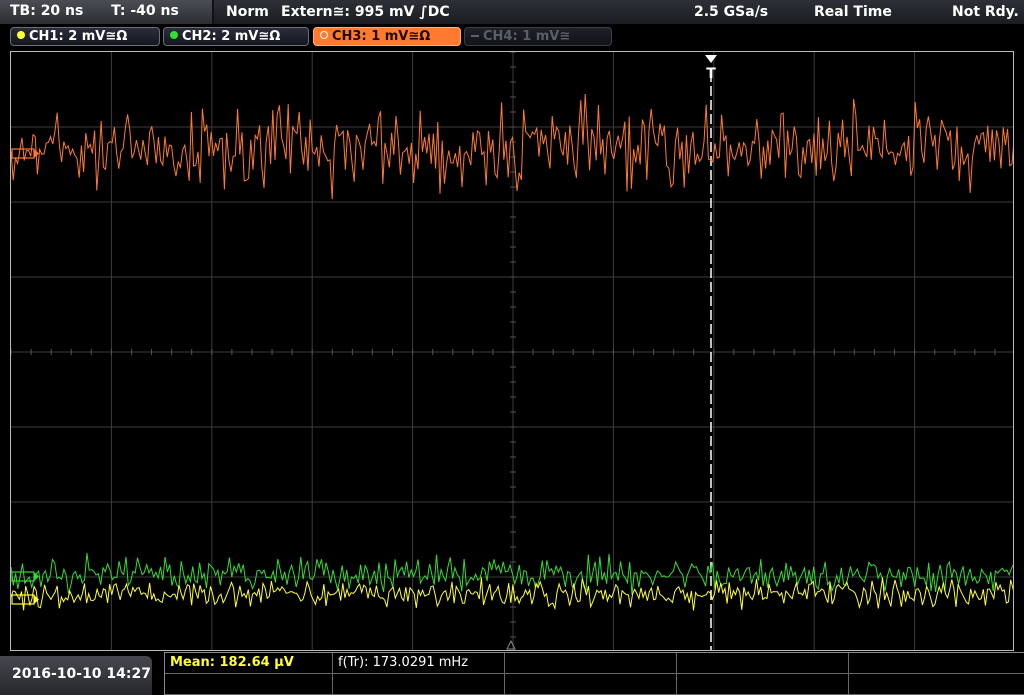  Describe the element at coordinates (231, 36) in the screenshot. I see `channel-2-label: CH2: 2 mV≅Ω` at that location.